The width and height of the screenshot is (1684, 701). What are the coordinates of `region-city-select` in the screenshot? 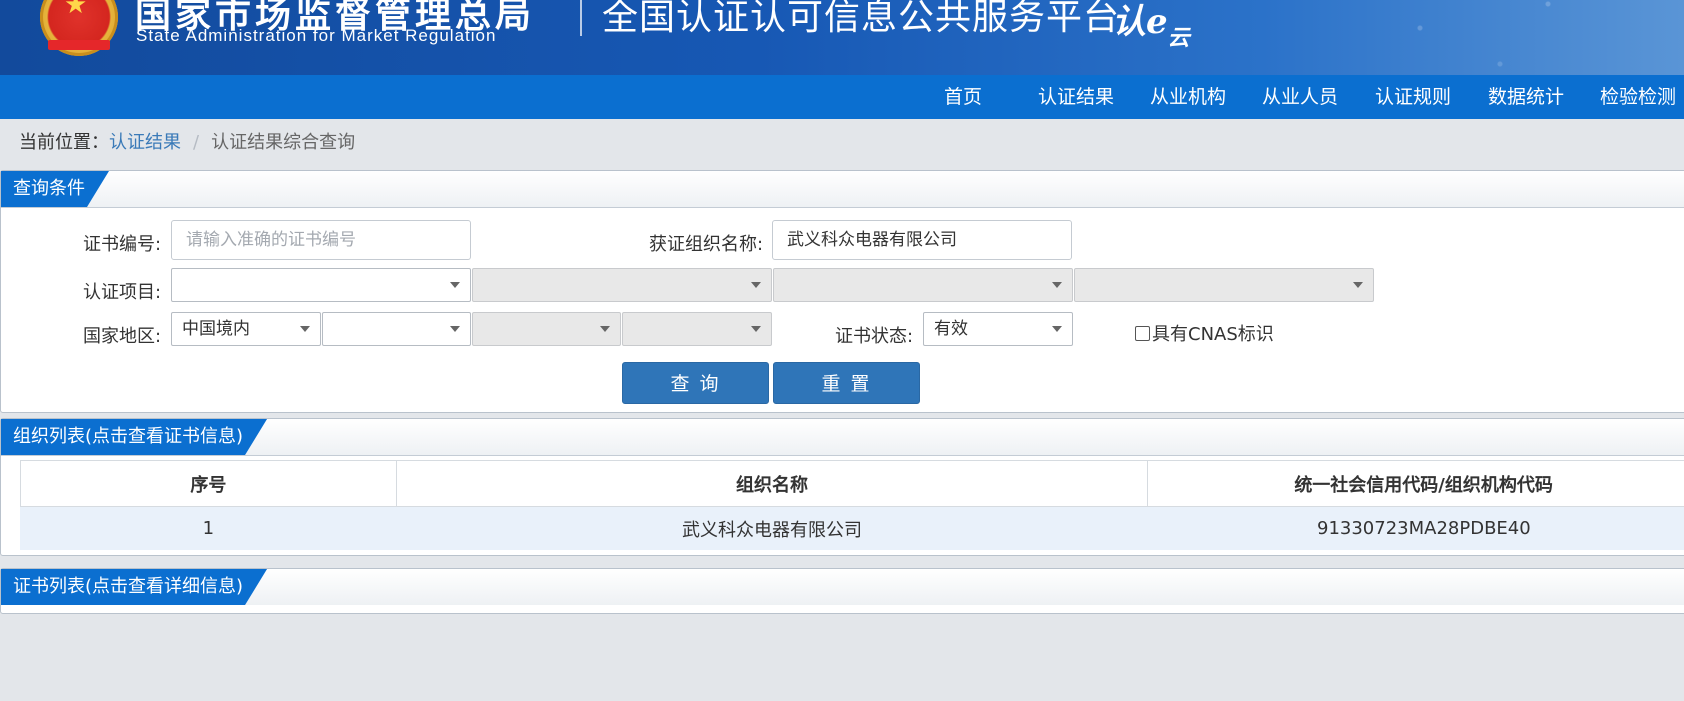 It's located at (546, 329).